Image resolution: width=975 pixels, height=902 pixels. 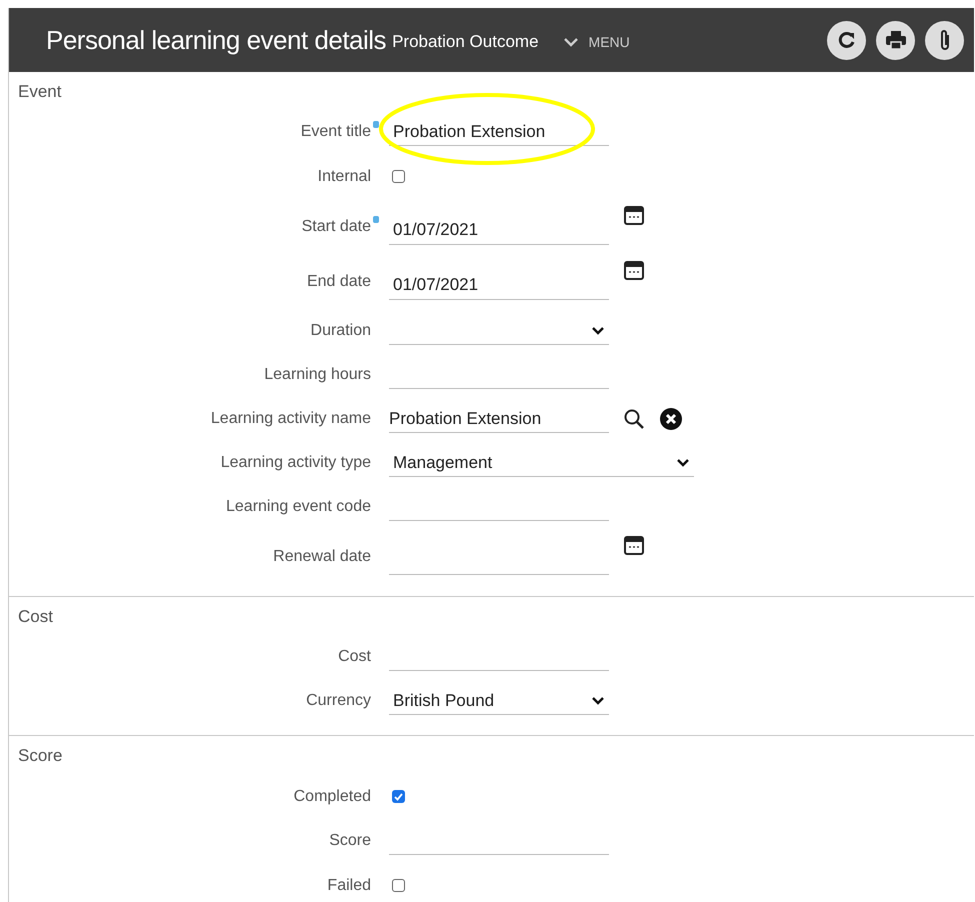 I want to click on field-label: Failed, so click(x=348, y=885).